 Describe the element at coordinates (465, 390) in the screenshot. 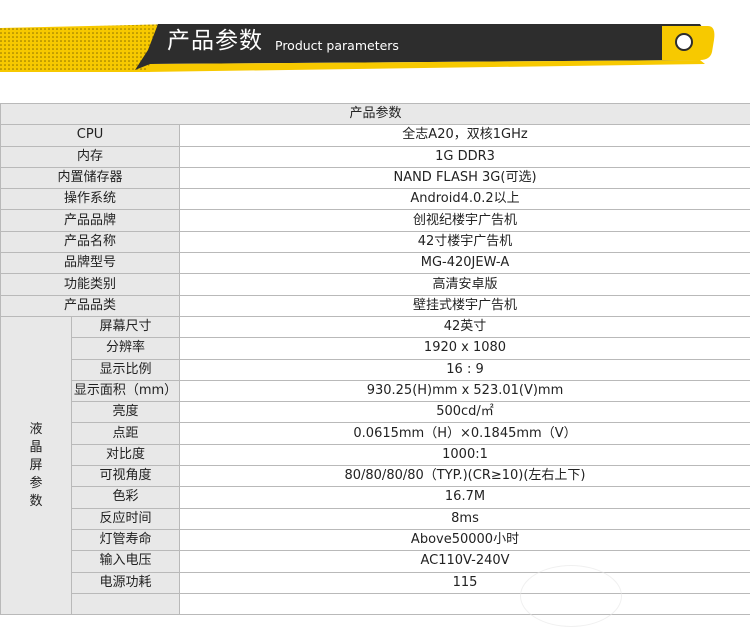

I see `row-value: 930.25(H)mm x 523.01(V)mm` at that location.